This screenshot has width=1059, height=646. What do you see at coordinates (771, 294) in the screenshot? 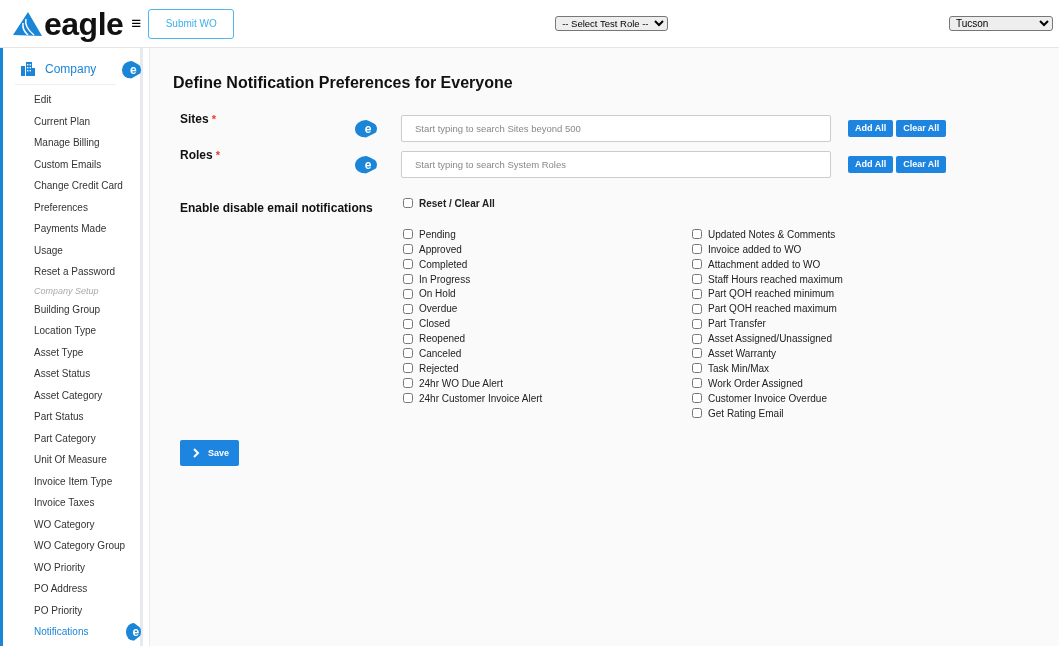
I see `checkbox-label: Part QOH reached minimum` at bounding box center [771, 294].